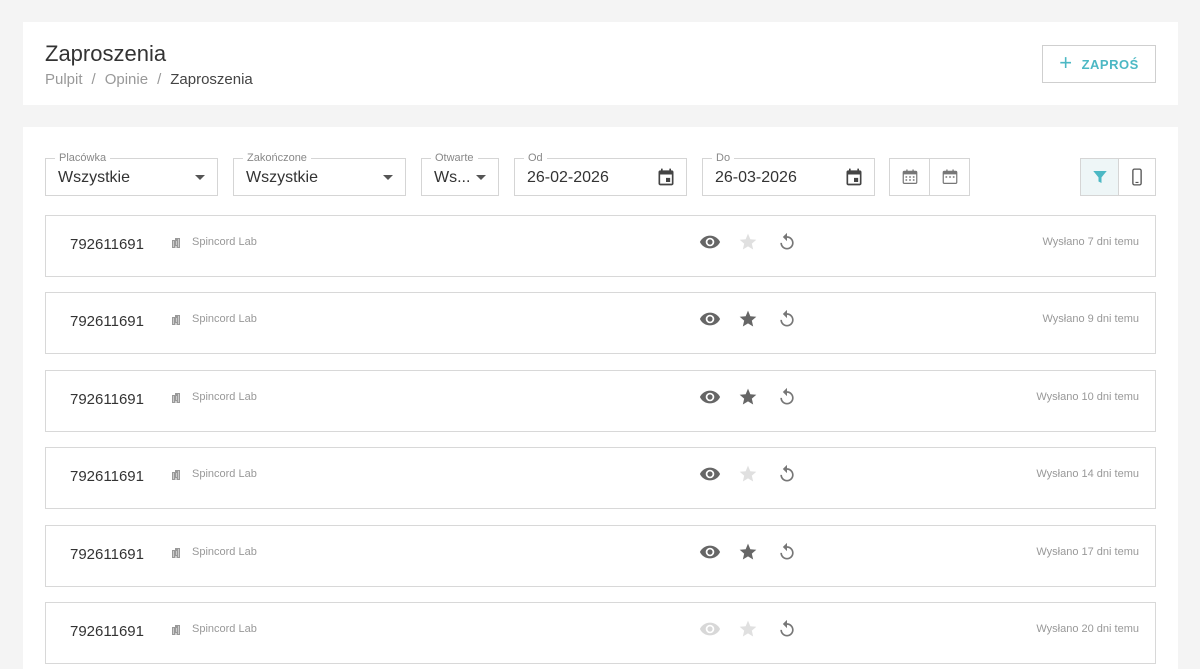  Describe the element at coordinates (1110, 64) in the screenshot. I see `invite-button-label: ZAPROŚ` at that location.